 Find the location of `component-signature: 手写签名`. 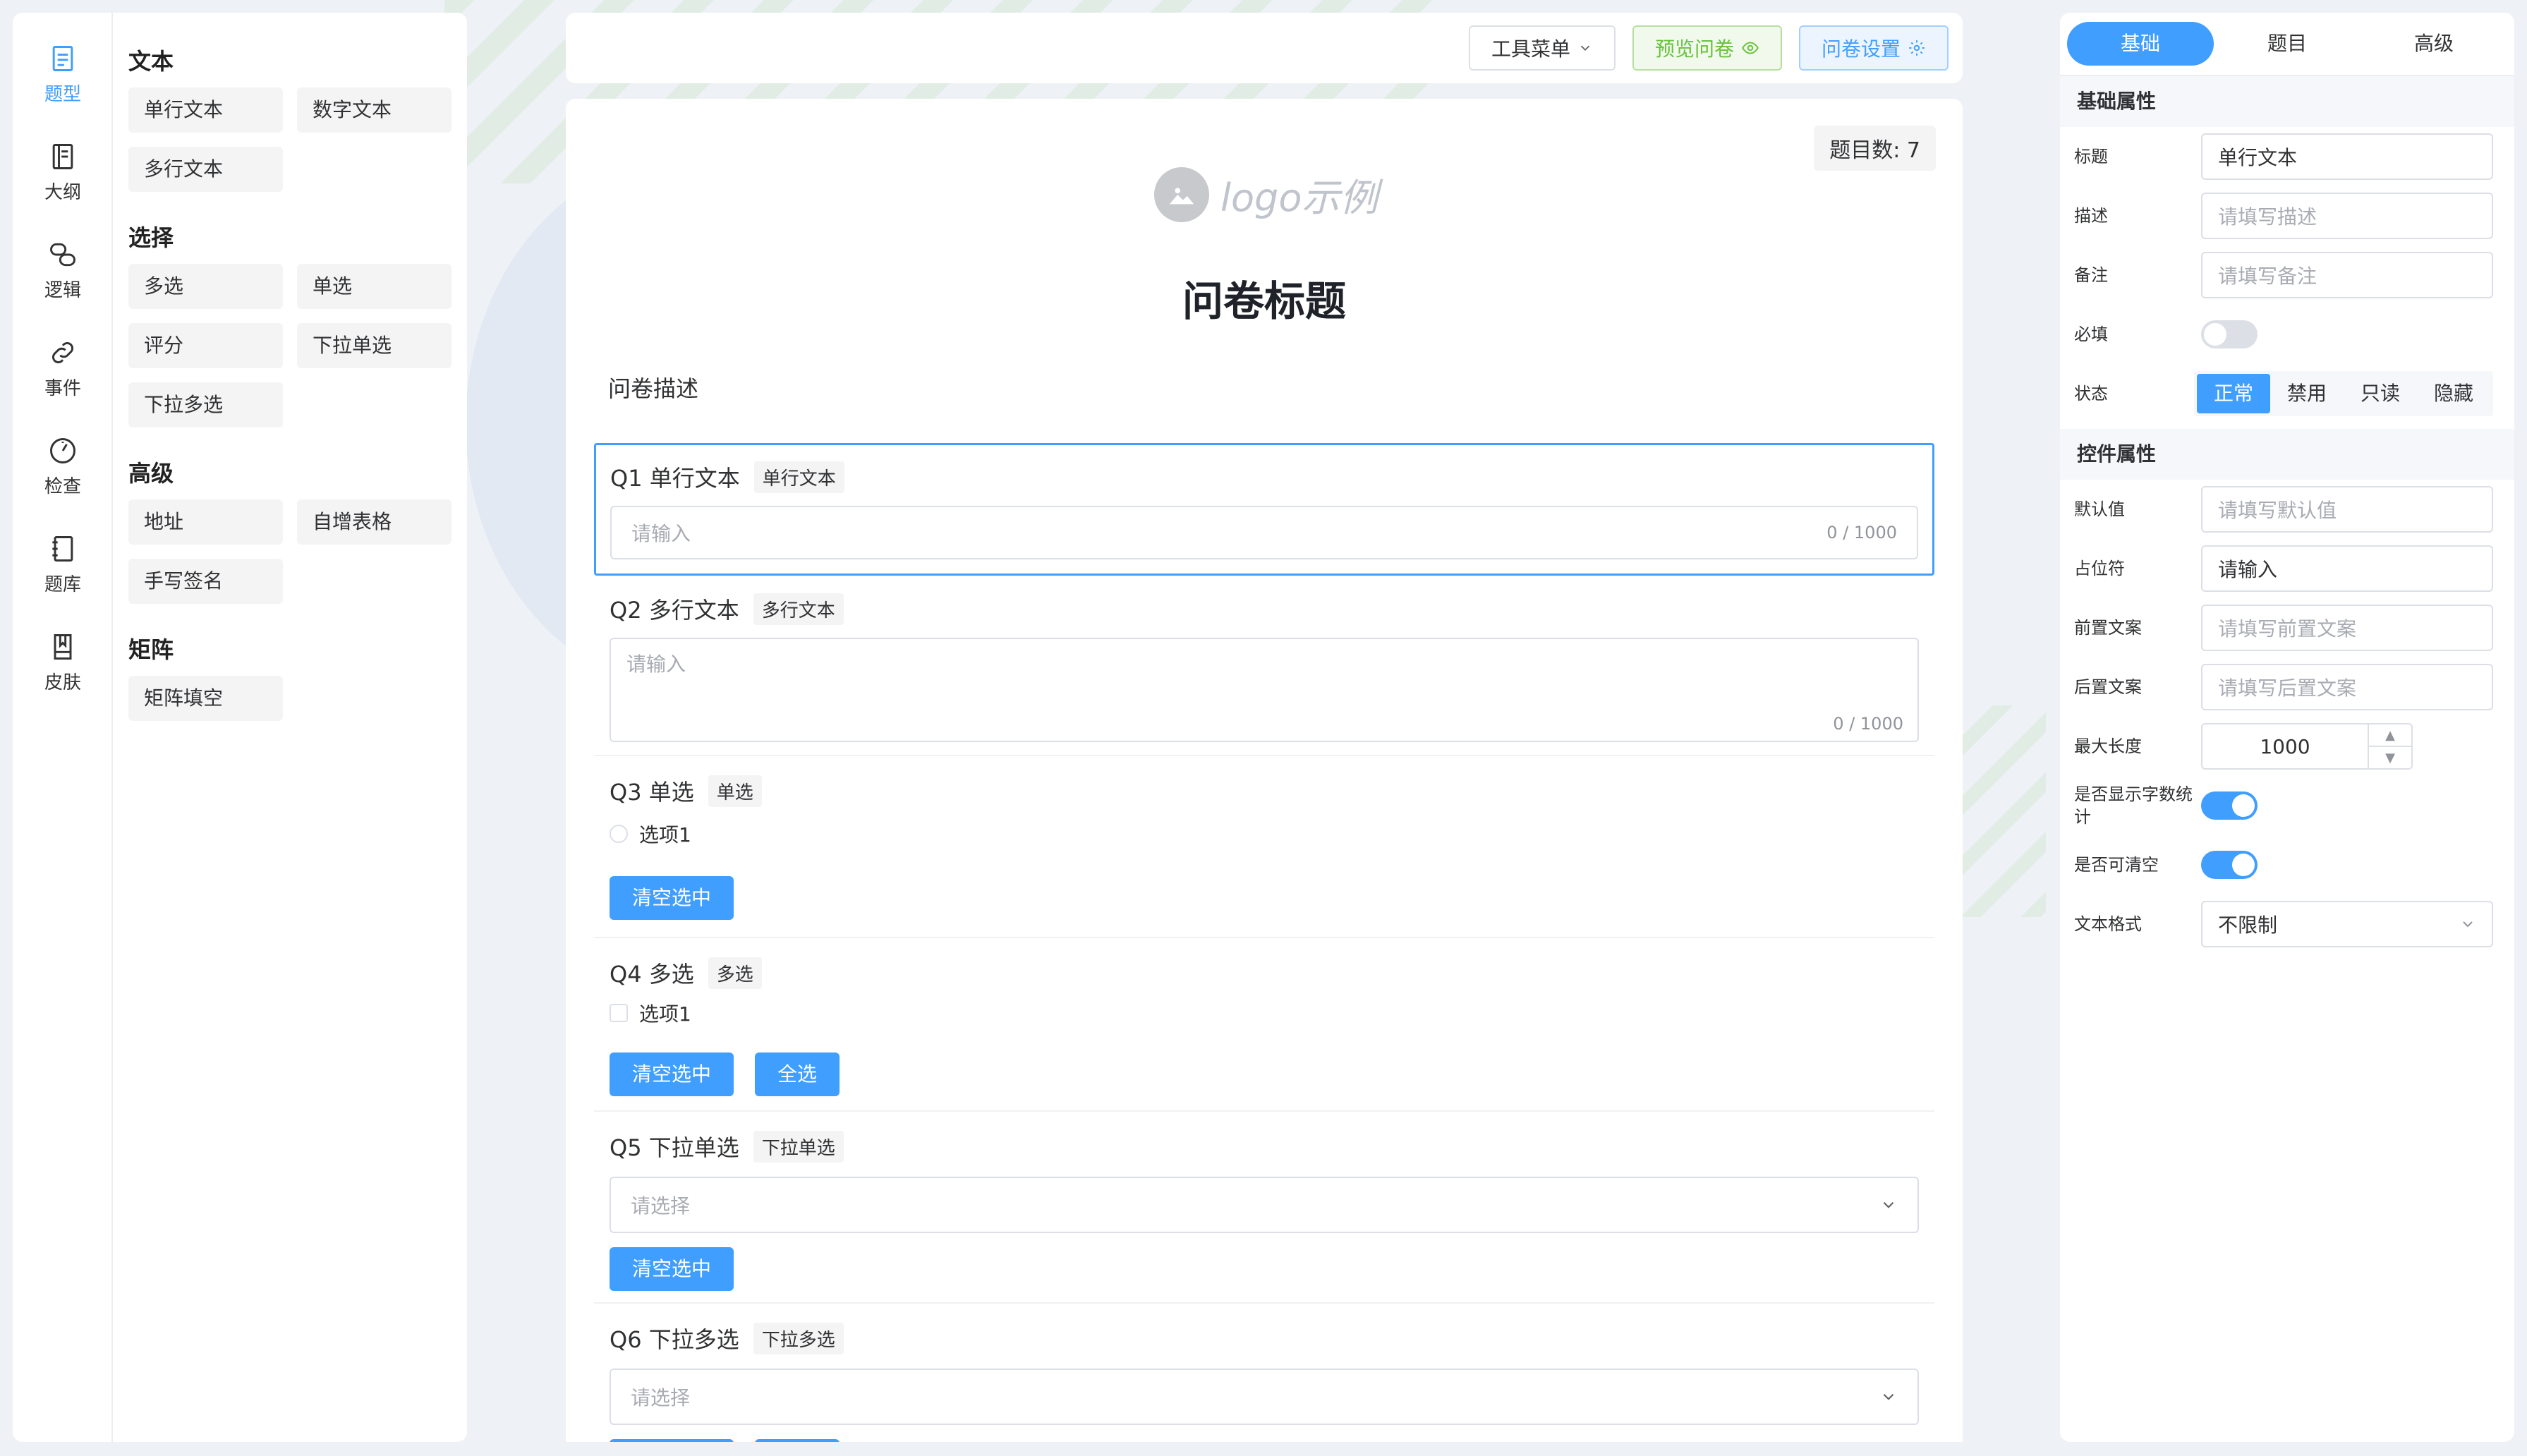

component-signature: 手写签名 is located at coordinates (205, 582).